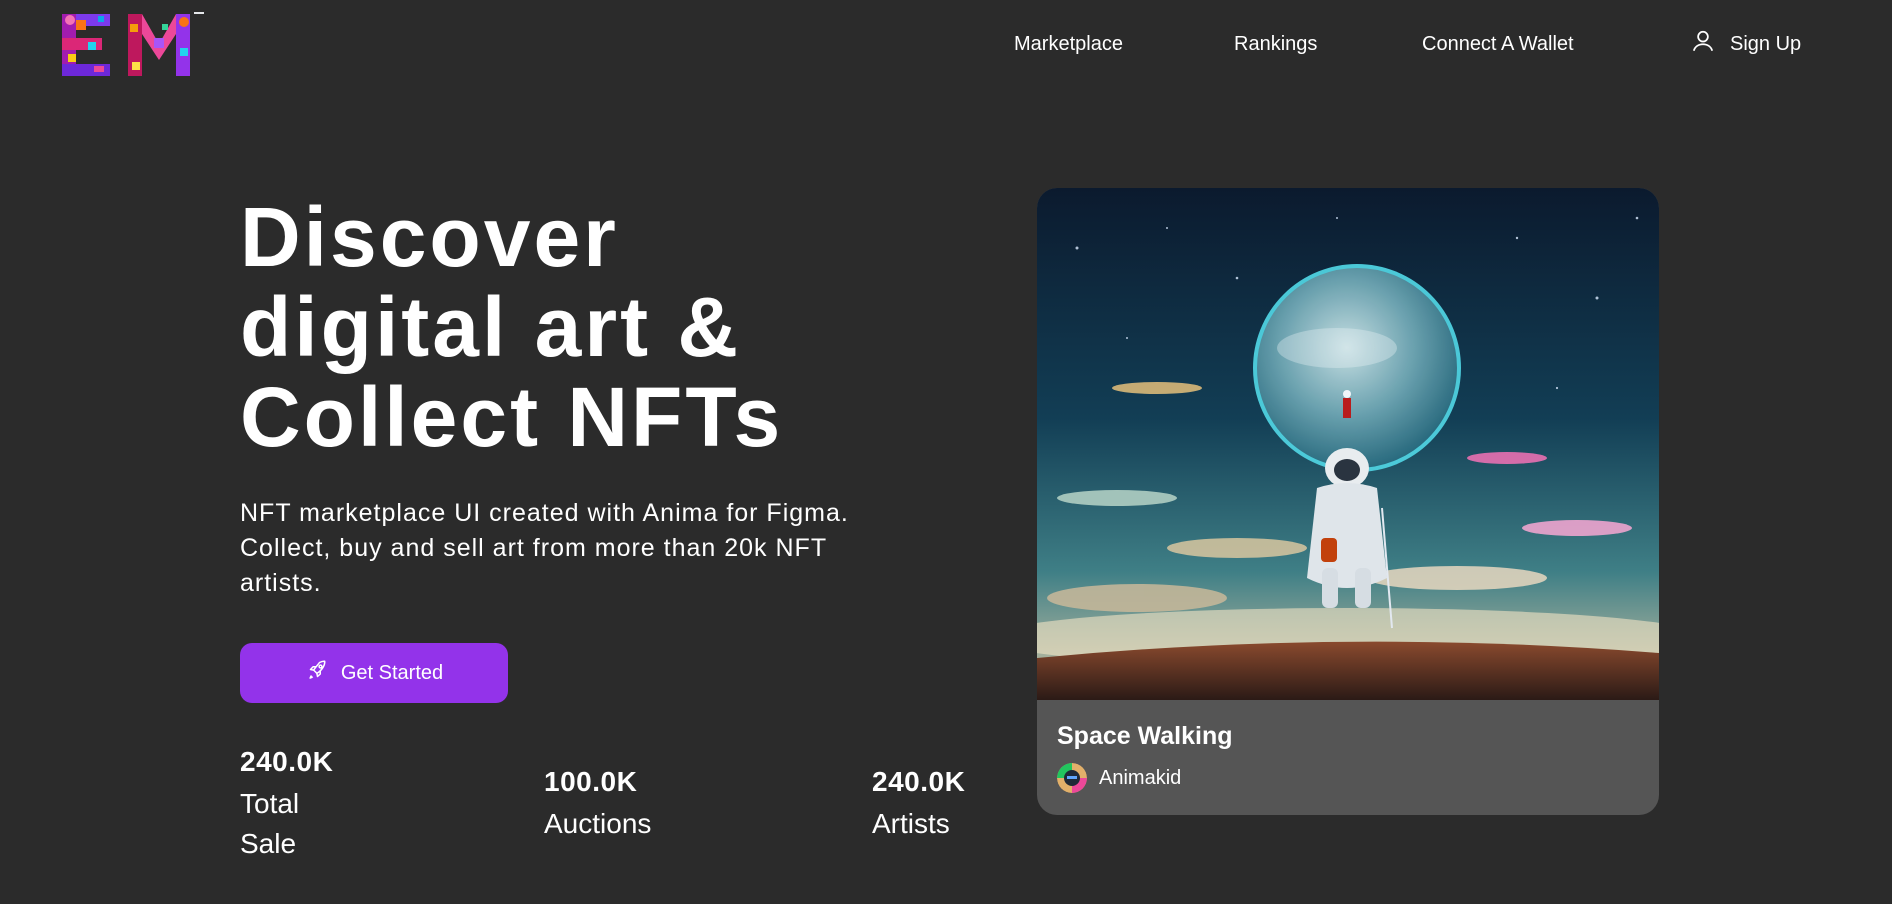 Image resolution: width=1892 pixels, height=904 pixels. Describe the element at coordinates (591, 781) in the screenshot. I see `stat-value: 100.0K` at that location.